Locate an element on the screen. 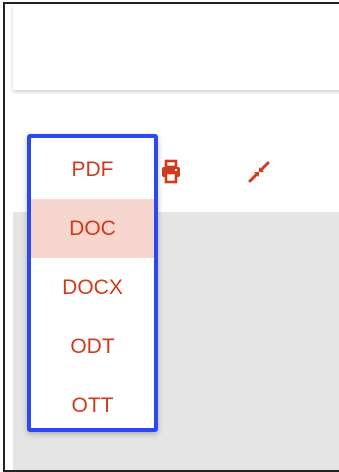  print-button is located at coordinates (172, 172).